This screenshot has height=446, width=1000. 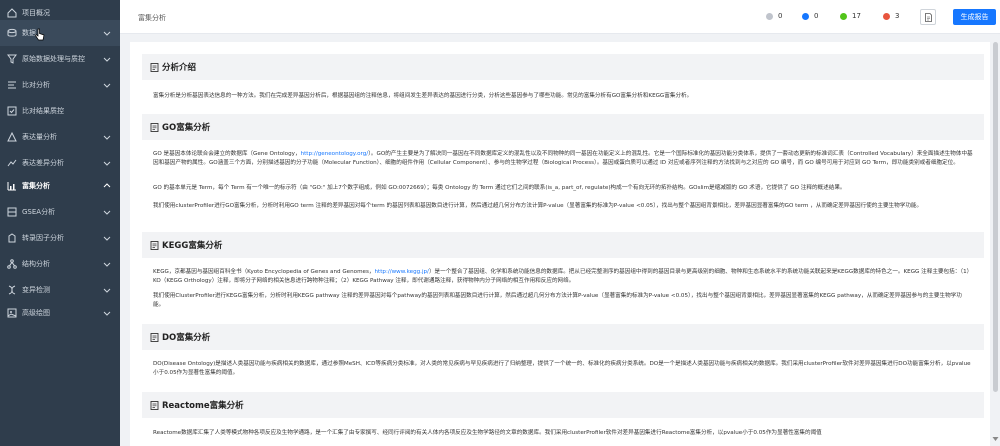 I want to click on section-title: KEGG富集分析, so click(x=192, y=246).